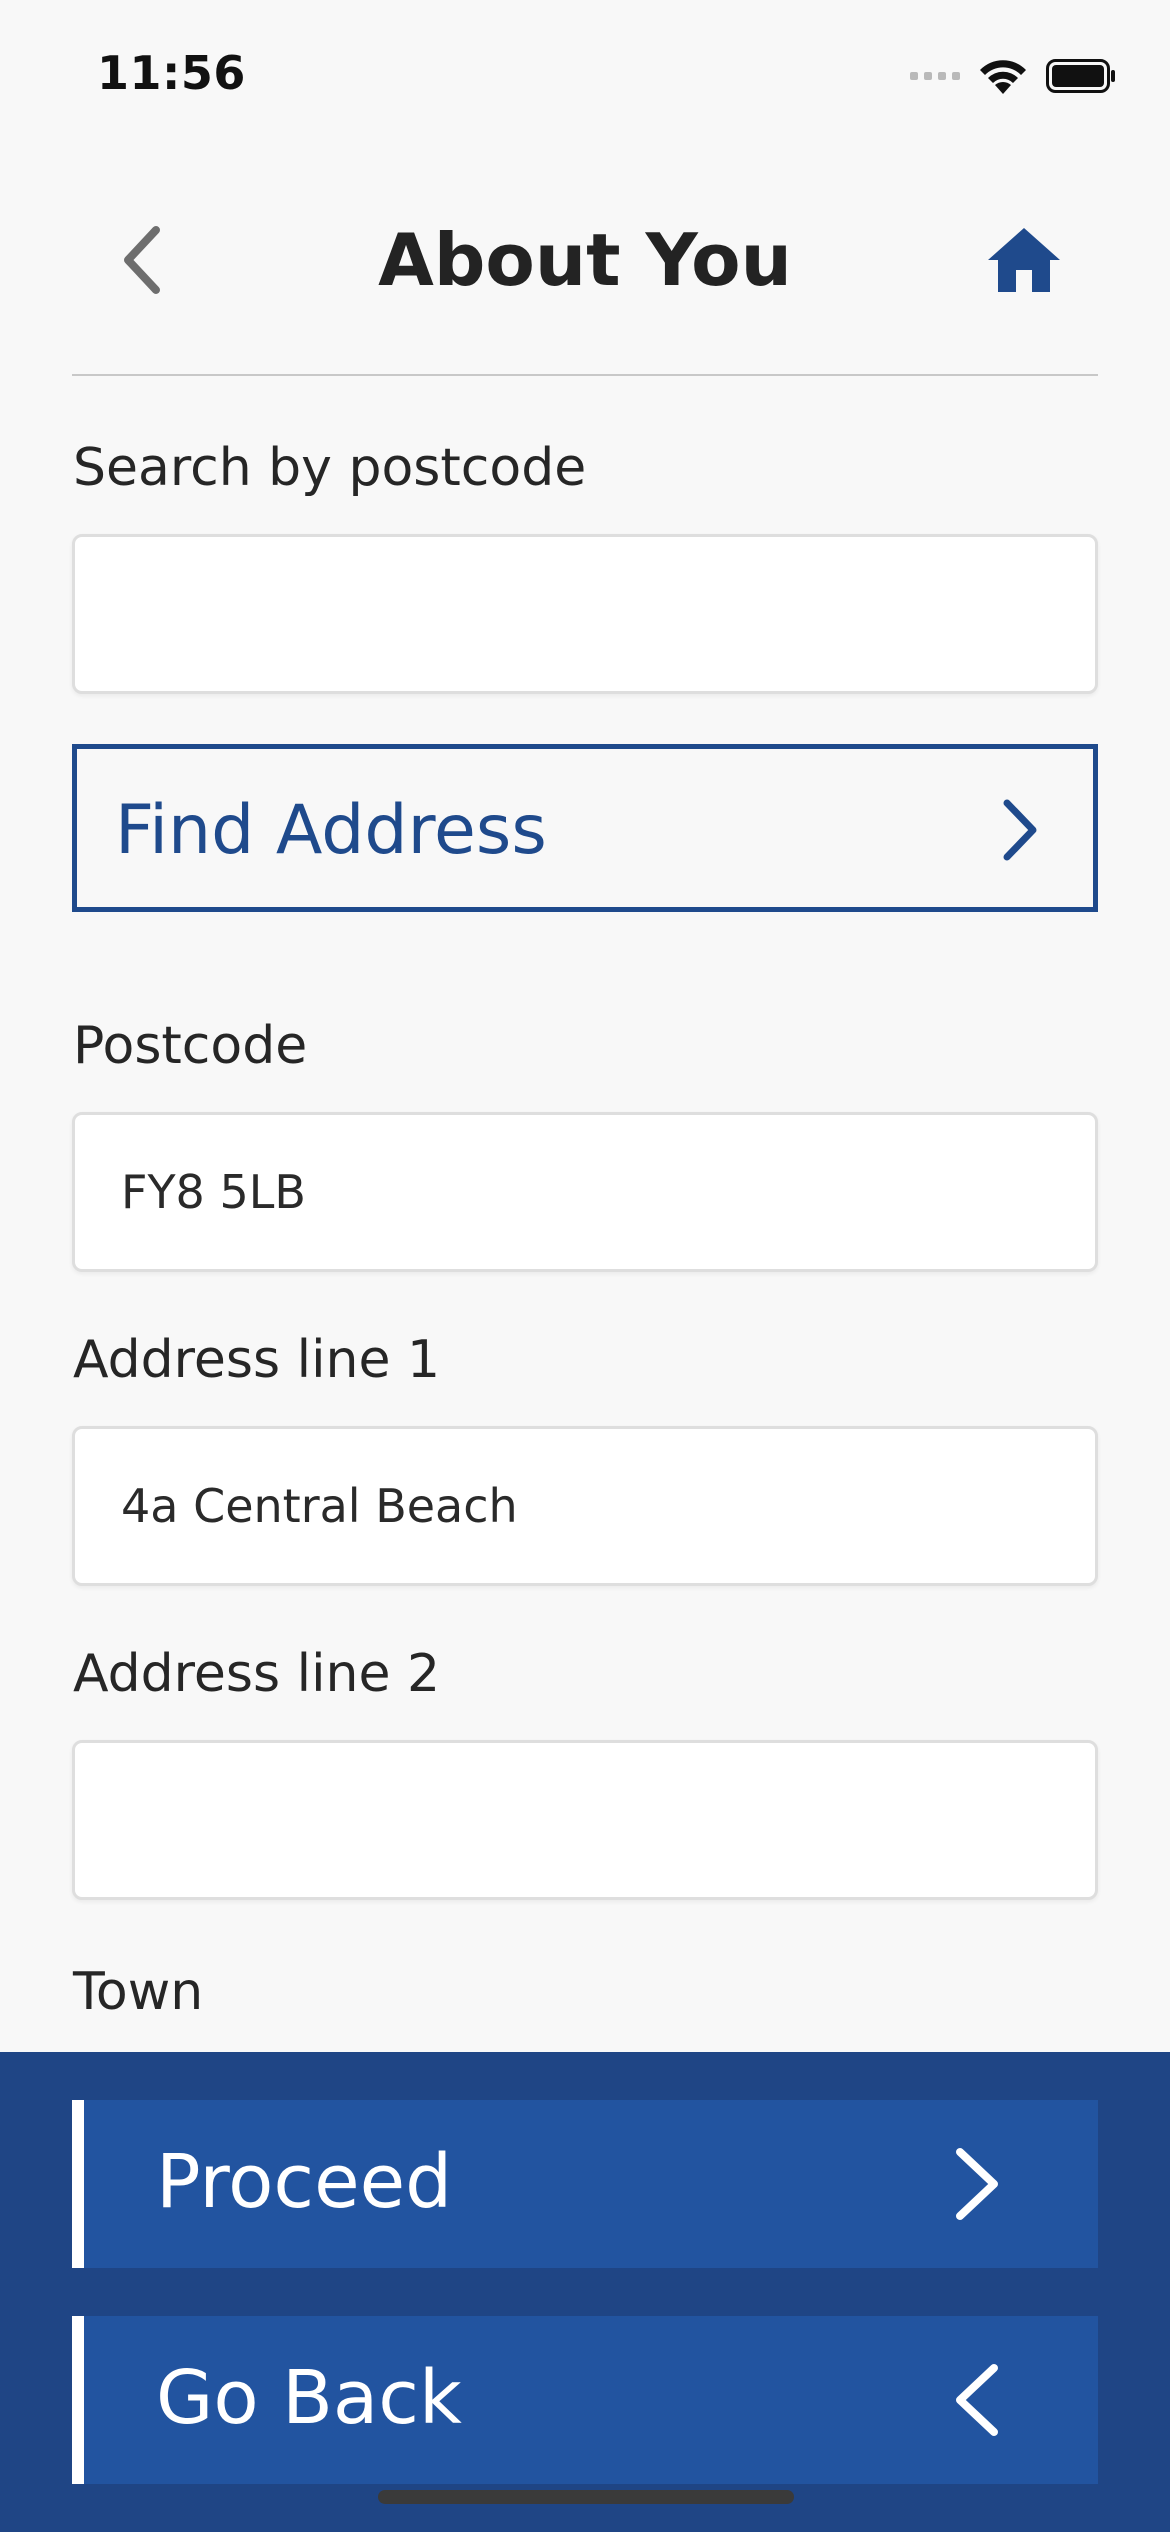 This screenshot has width=1170, height=2532. I want to click on address-line-2-input, so click(585, 1820).